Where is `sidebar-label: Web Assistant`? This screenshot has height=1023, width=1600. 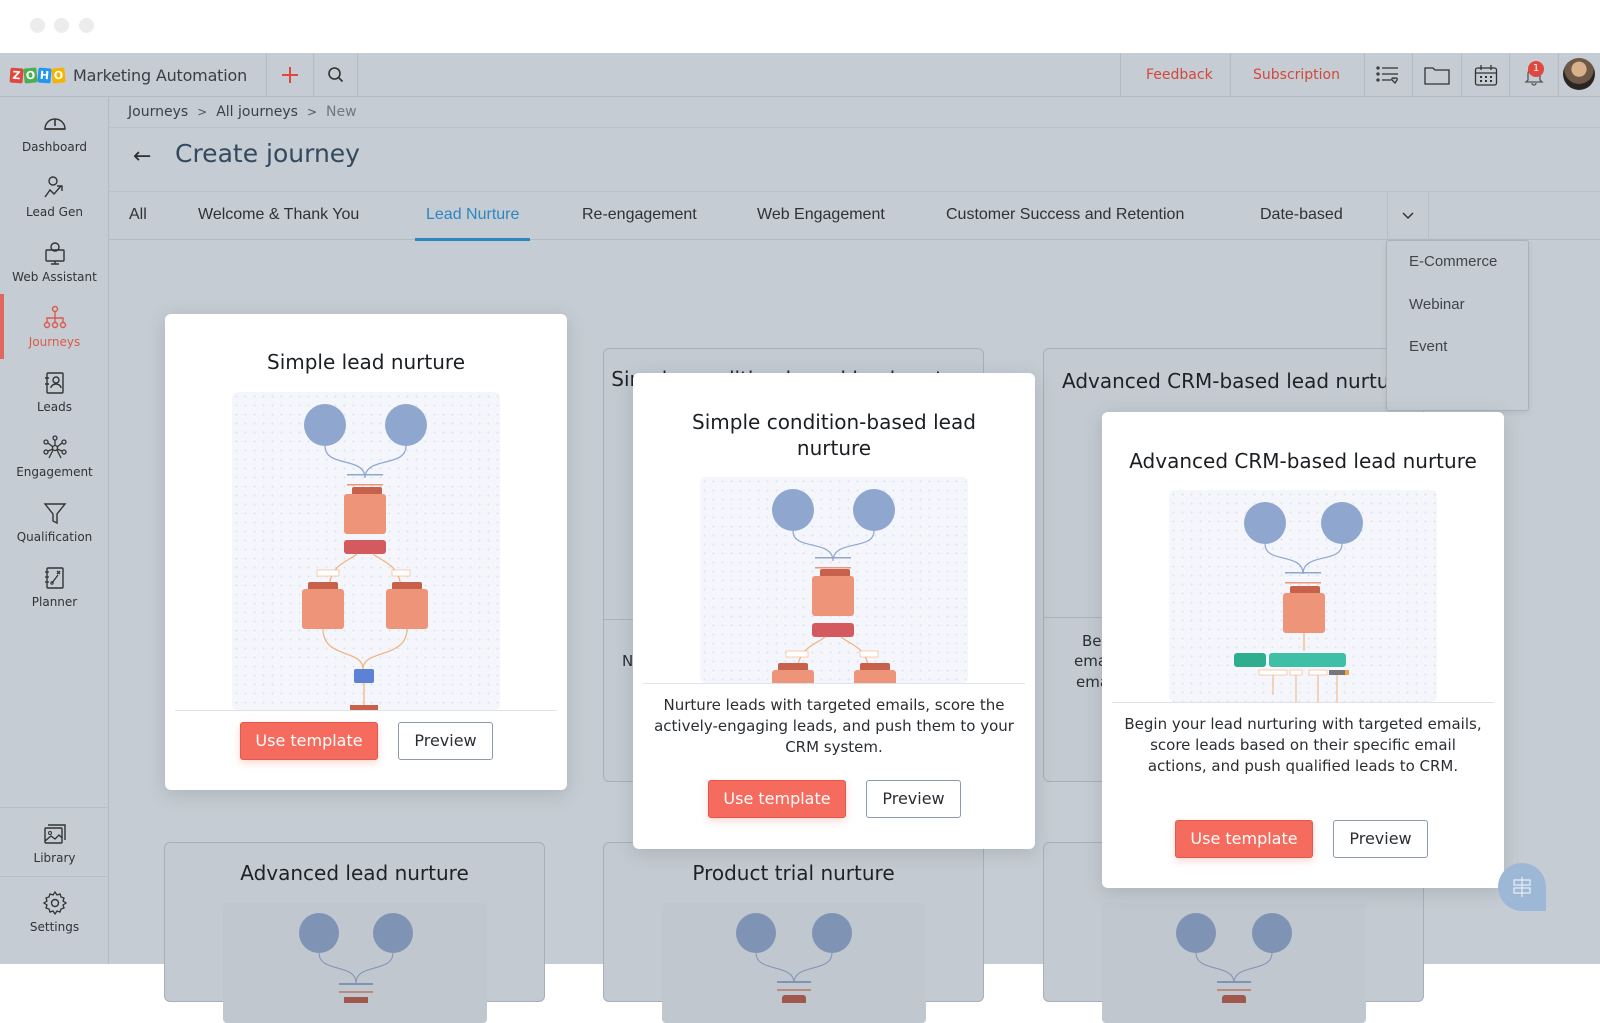
sidebar-label: Web Assistant is located at coordinates (54, 276).